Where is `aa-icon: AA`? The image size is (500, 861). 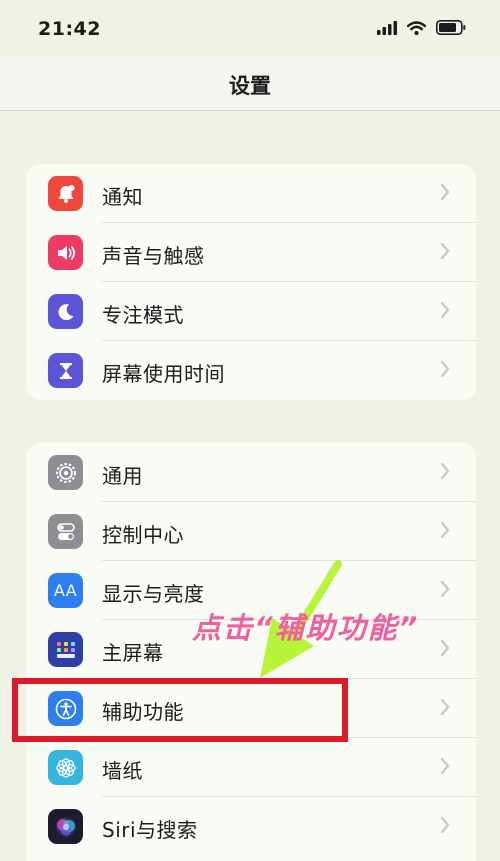
aa-icon: AA is located at coordinates (65, 590).